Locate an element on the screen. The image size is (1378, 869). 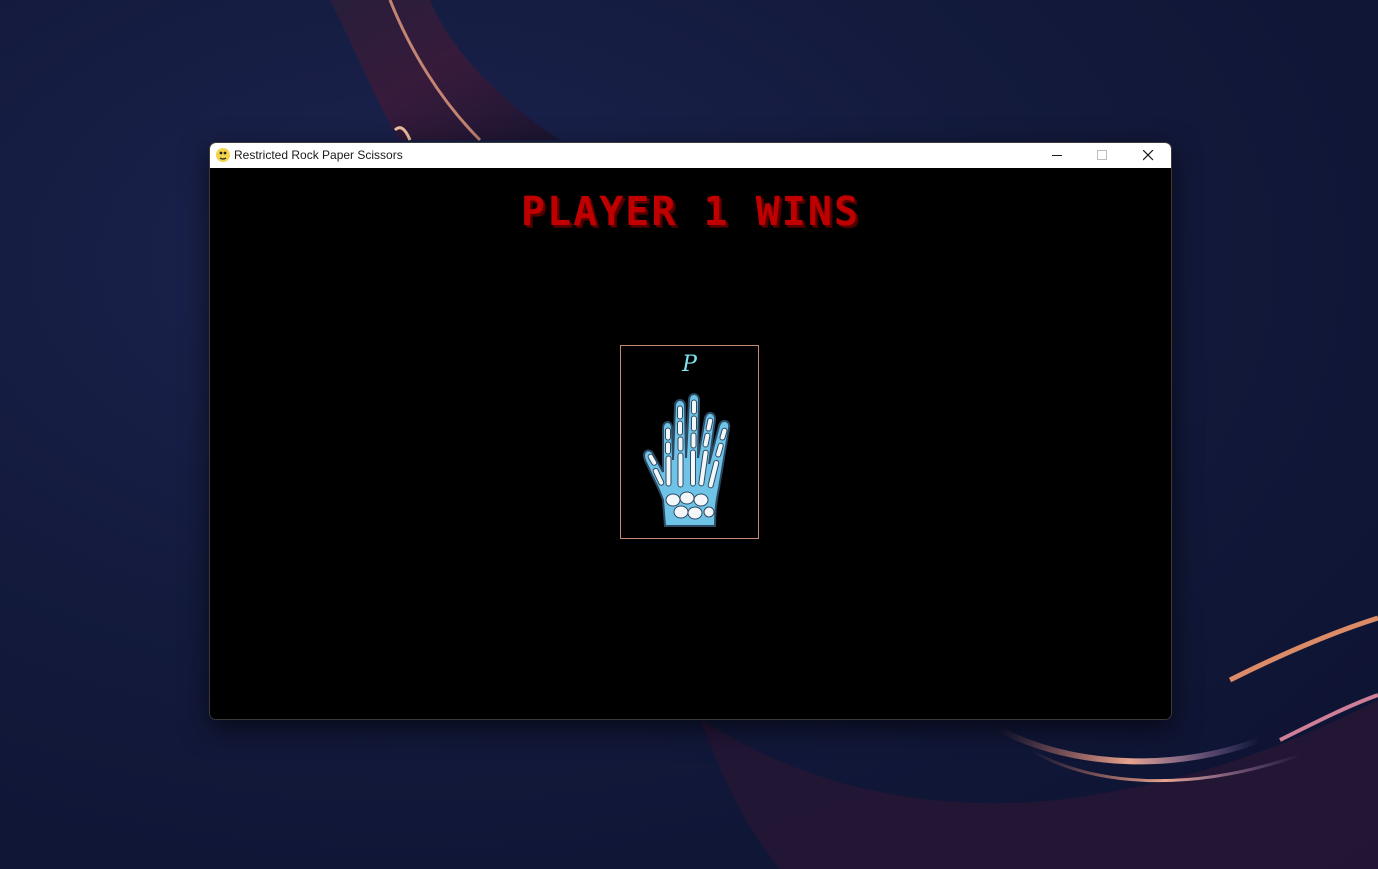
card-letter: P is located at coordinates (689, 364).